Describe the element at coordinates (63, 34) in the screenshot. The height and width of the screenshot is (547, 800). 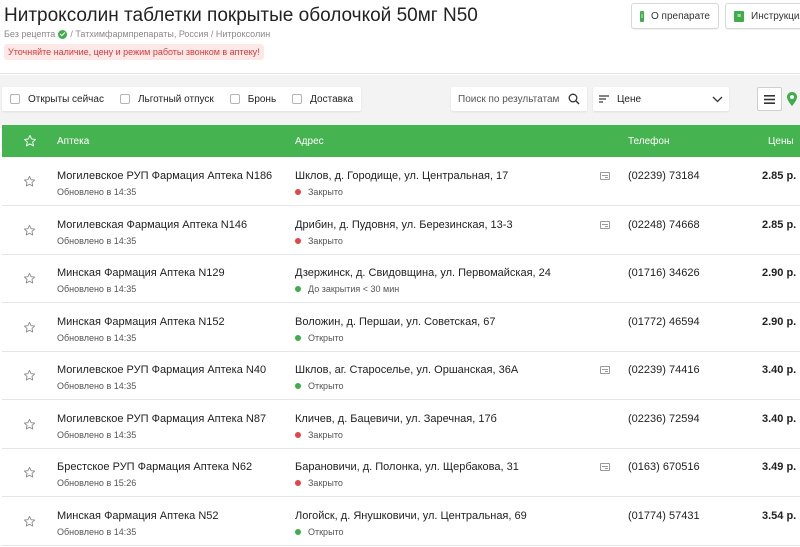
I see `check-icon` at that location.